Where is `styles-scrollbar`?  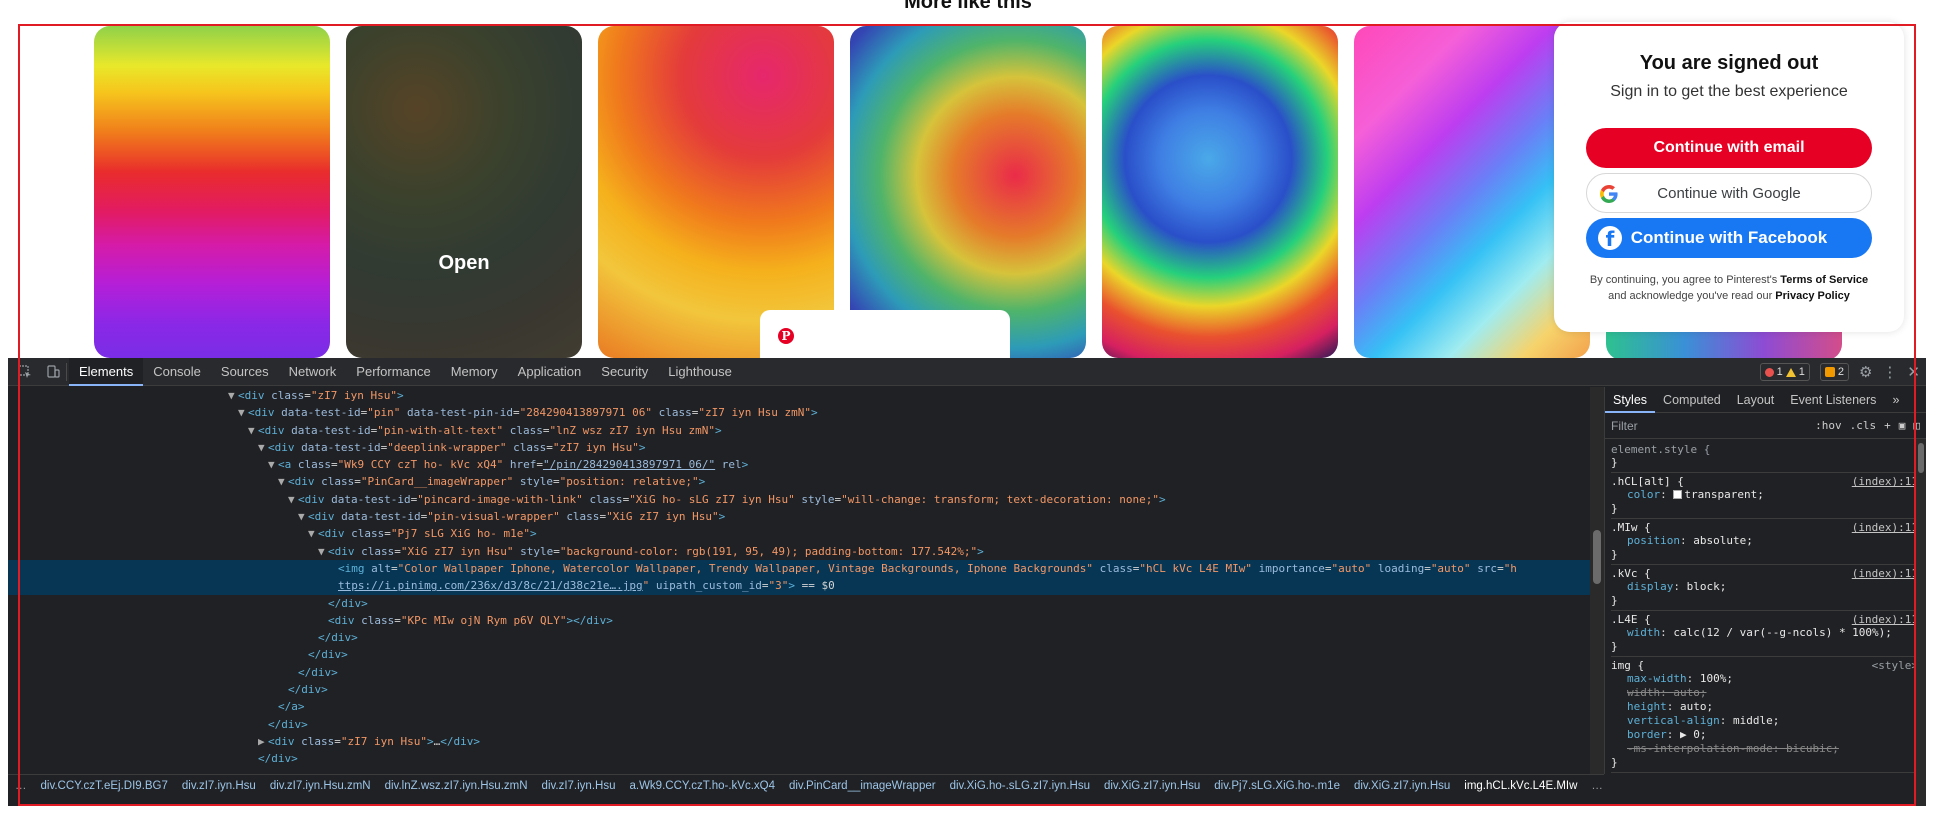 styles-scrollbar is located at coordinates (1921, 622).